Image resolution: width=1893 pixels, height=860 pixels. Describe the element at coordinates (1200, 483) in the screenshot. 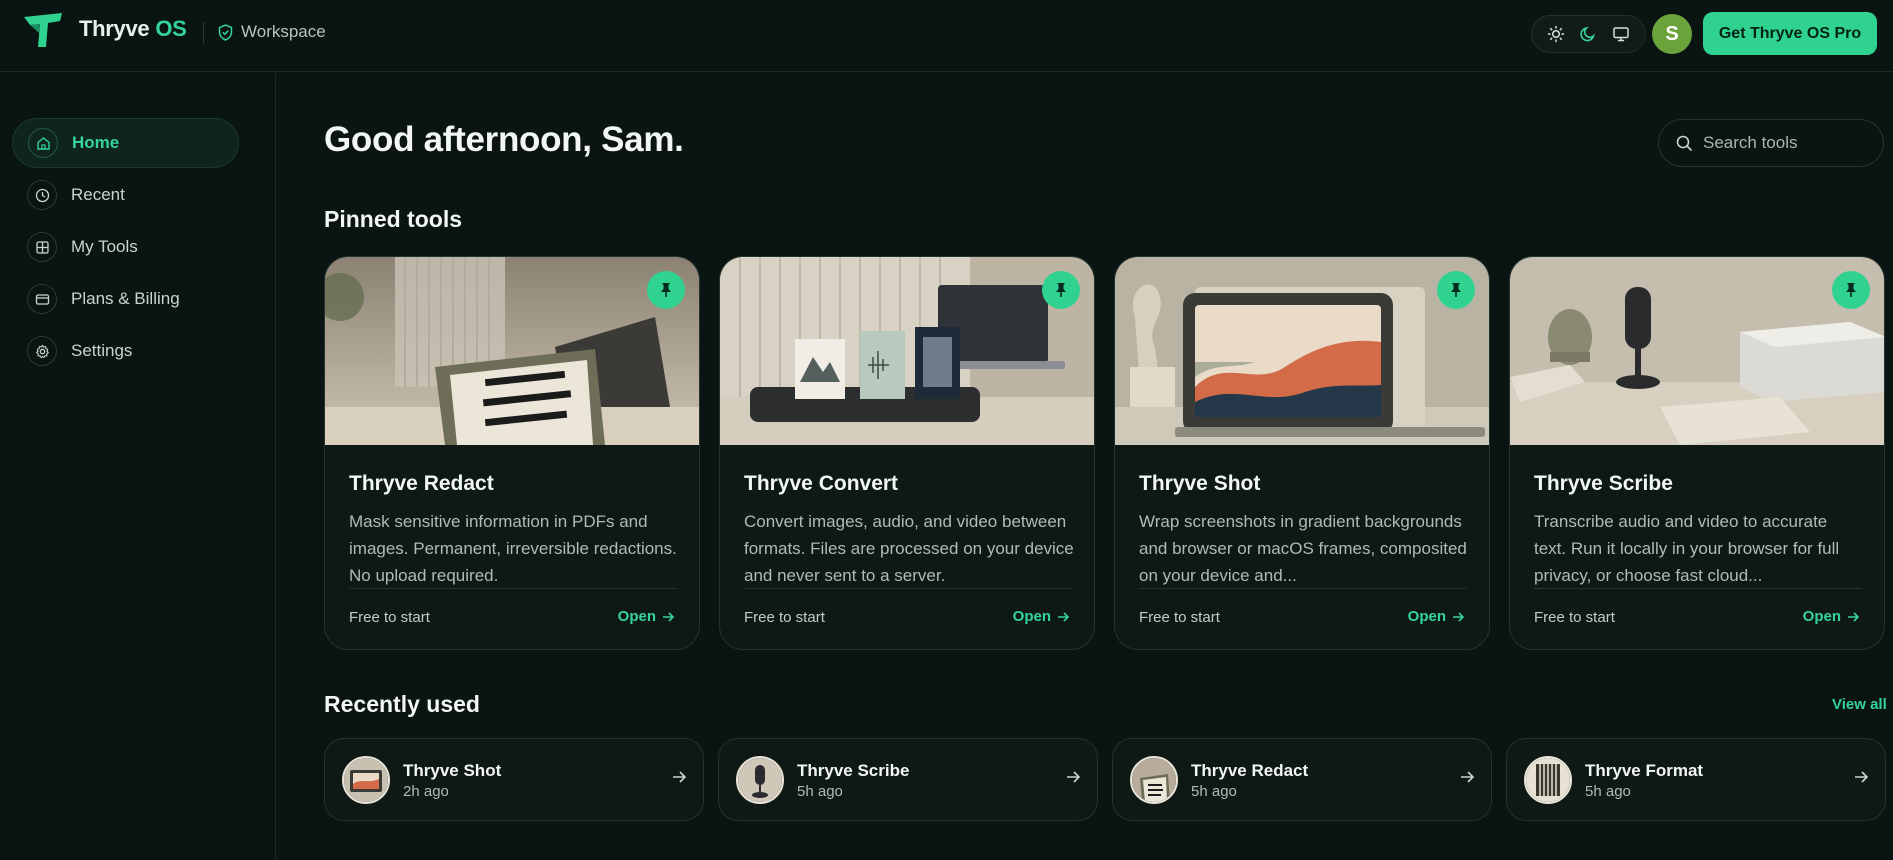

I see `card-title: Thryve Shot` at that location.